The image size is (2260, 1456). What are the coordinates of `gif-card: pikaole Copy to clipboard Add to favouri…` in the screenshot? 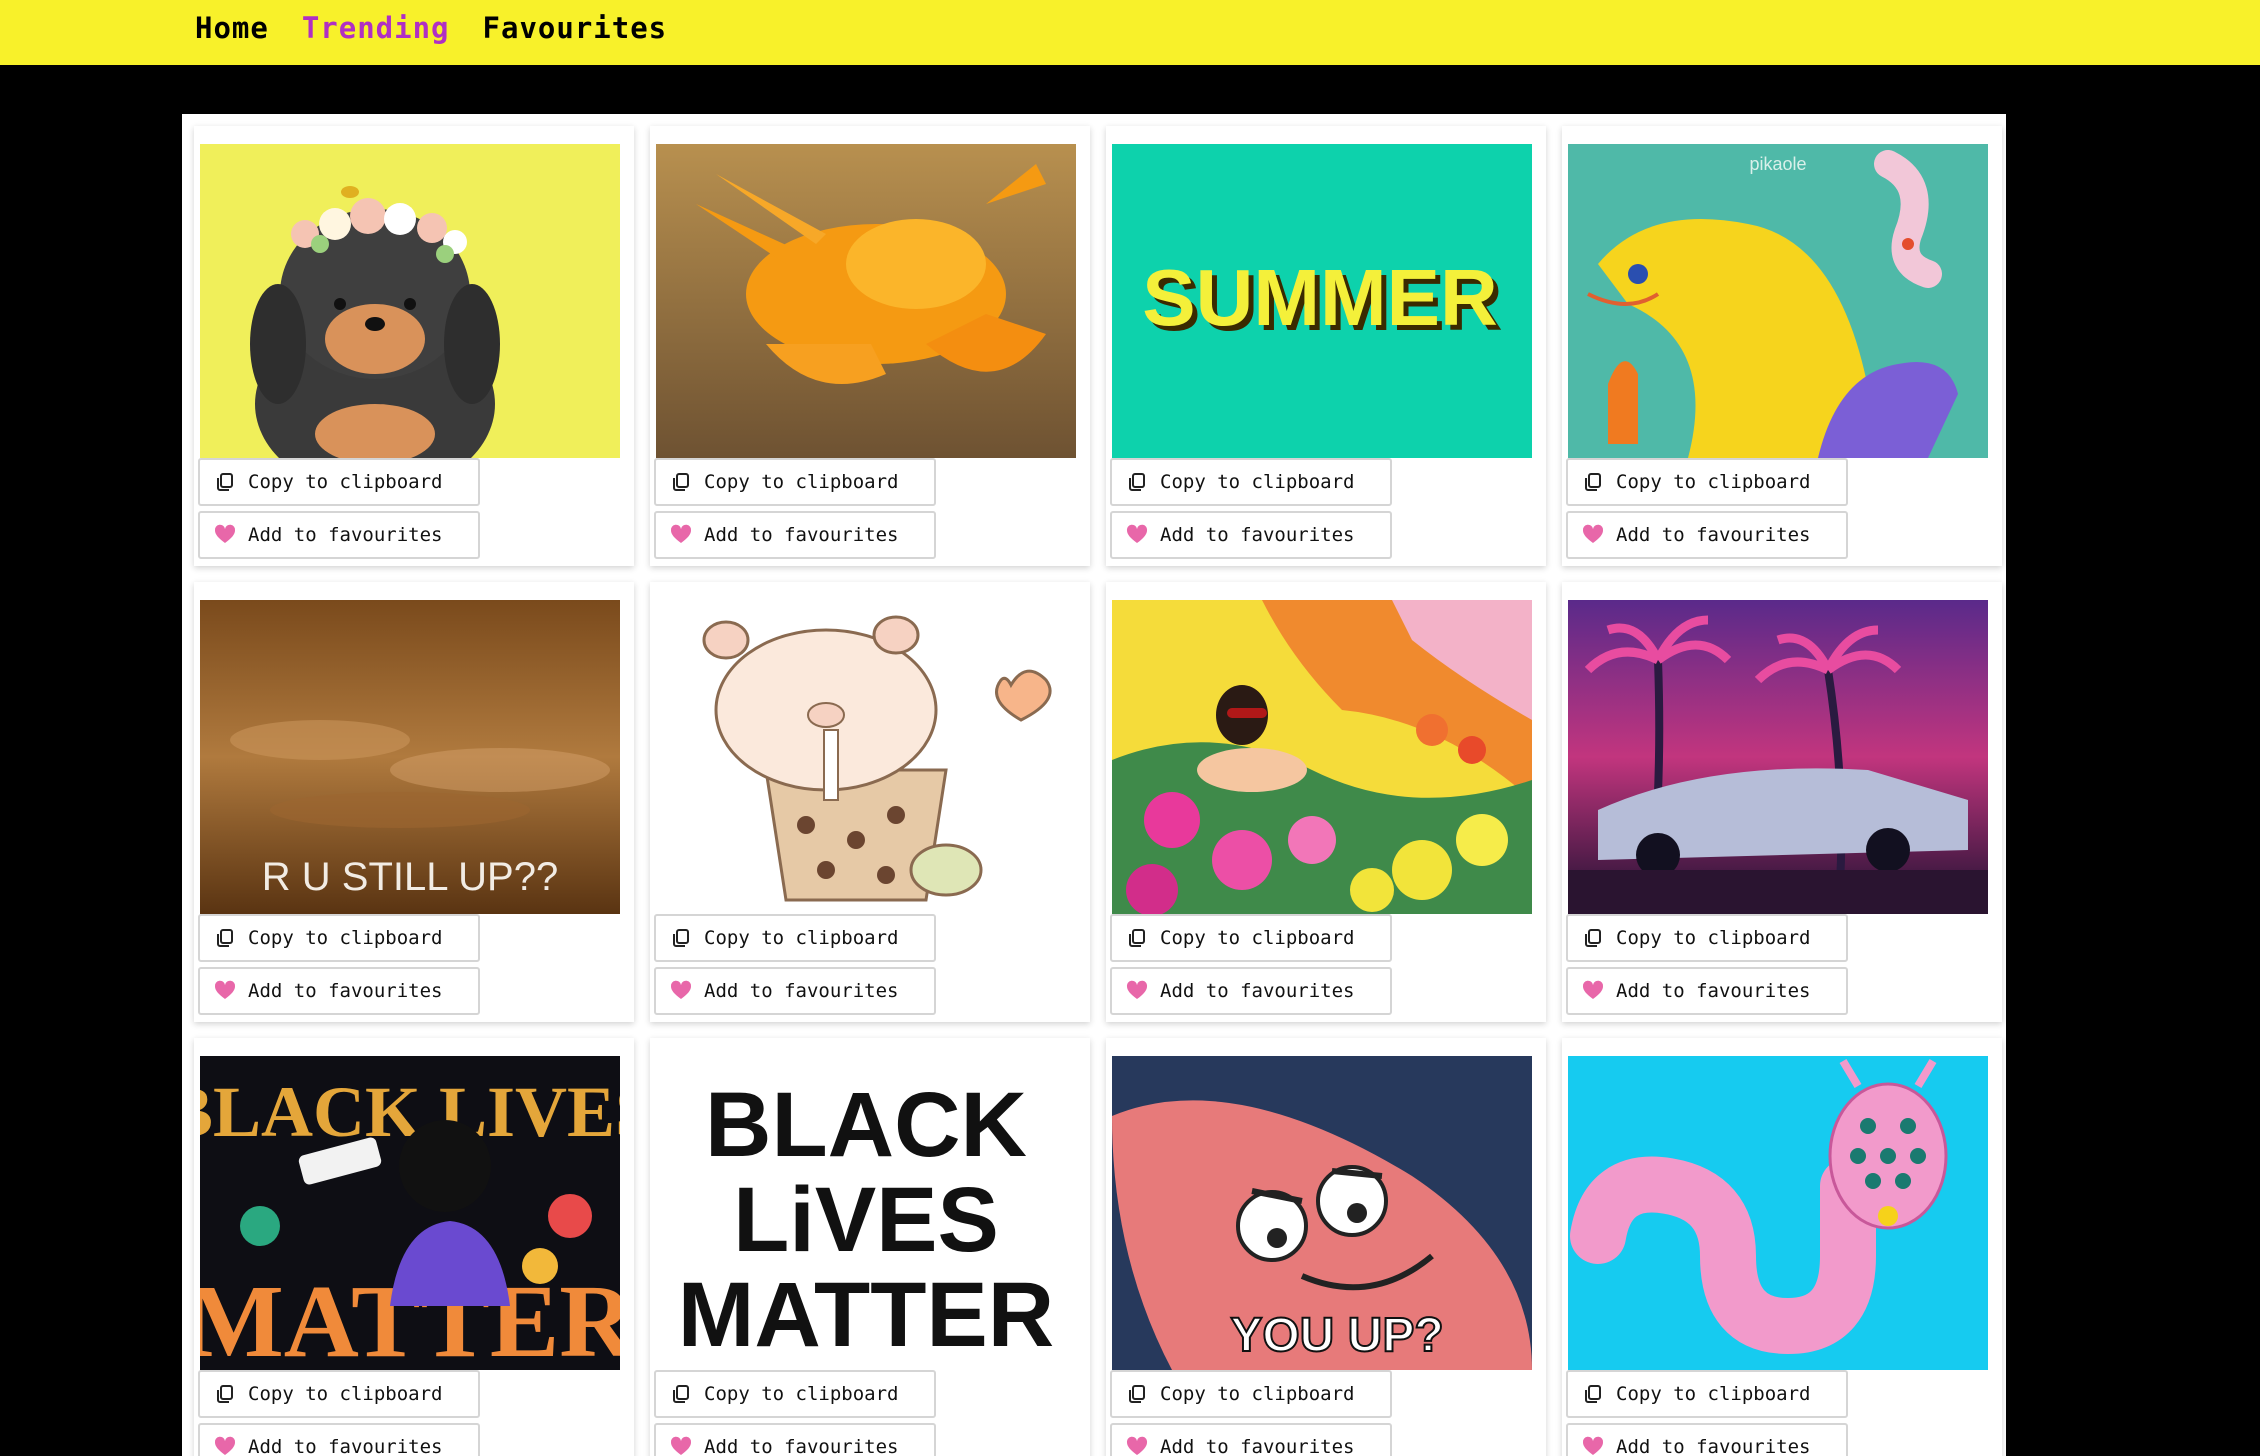 It's located at (1782, 346).